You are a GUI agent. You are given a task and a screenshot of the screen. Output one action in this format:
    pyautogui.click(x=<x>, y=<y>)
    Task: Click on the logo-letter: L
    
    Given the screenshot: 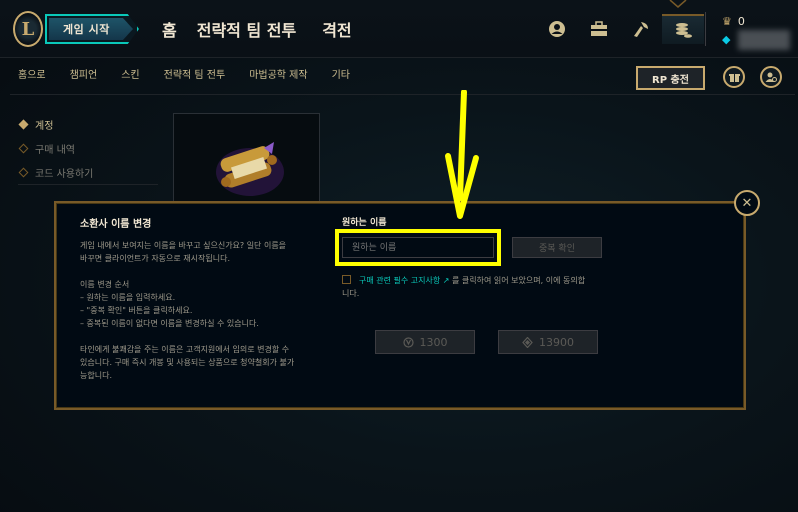 What is the action you would take?
    pyautogui.click(x=28, y=29)
    